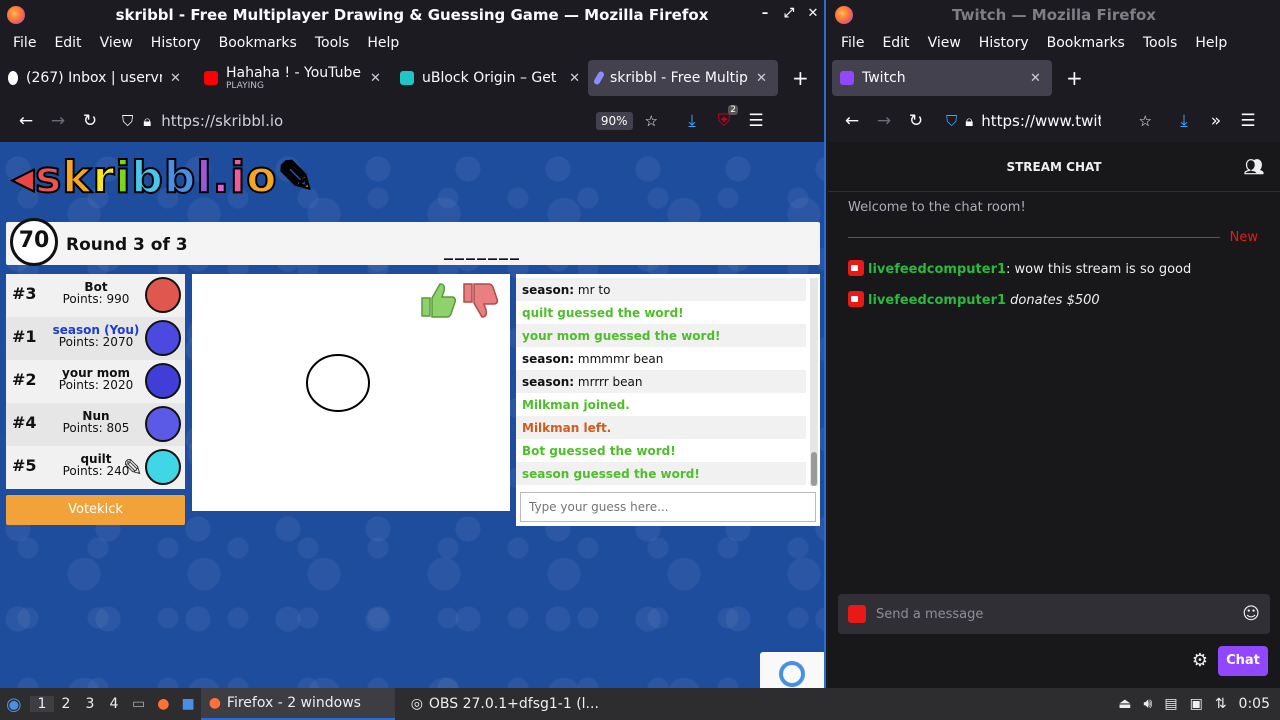 The image size is (1280, 720). What do you see at coordinates (765, 13) in the screenshot?
I see `minimize-icon: –` at bounding box center [765, 13].